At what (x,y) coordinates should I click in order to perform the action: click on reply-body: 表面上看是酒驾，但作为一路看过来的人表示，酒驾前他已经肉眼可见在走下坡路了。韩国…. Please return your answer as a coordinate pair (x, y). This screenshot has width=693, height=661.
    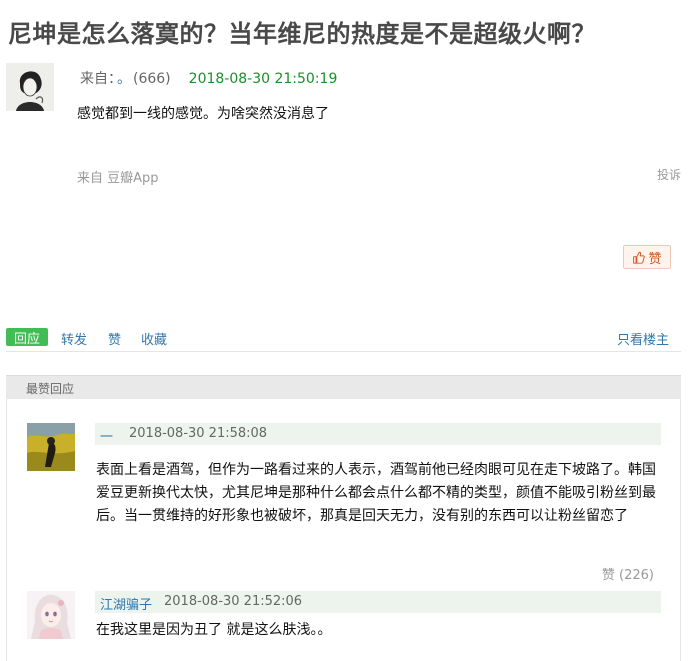
    Looking at the image, I should click on (376, 493).